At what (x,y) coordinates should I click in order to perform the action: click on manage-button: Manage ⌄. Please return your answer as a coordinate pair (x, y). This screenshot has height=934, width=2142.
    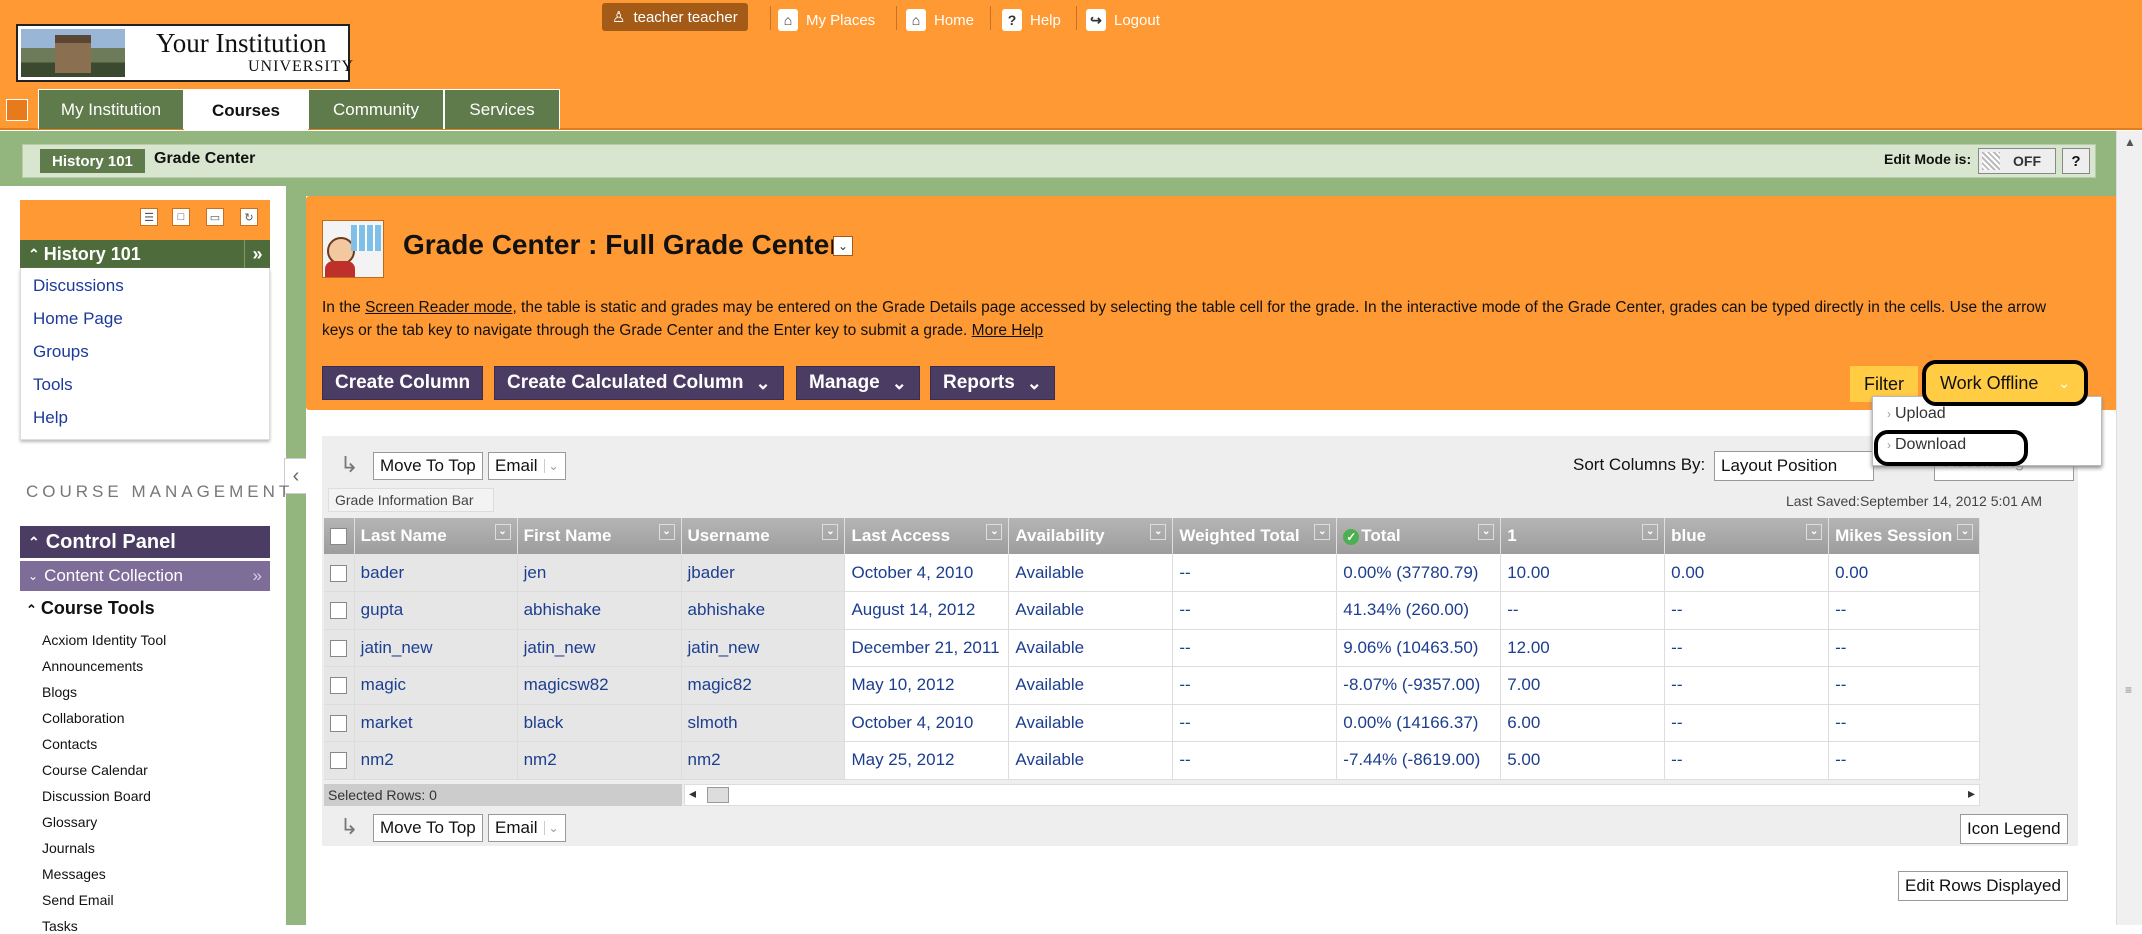
    Looking at the image, I should click on (858, 383).